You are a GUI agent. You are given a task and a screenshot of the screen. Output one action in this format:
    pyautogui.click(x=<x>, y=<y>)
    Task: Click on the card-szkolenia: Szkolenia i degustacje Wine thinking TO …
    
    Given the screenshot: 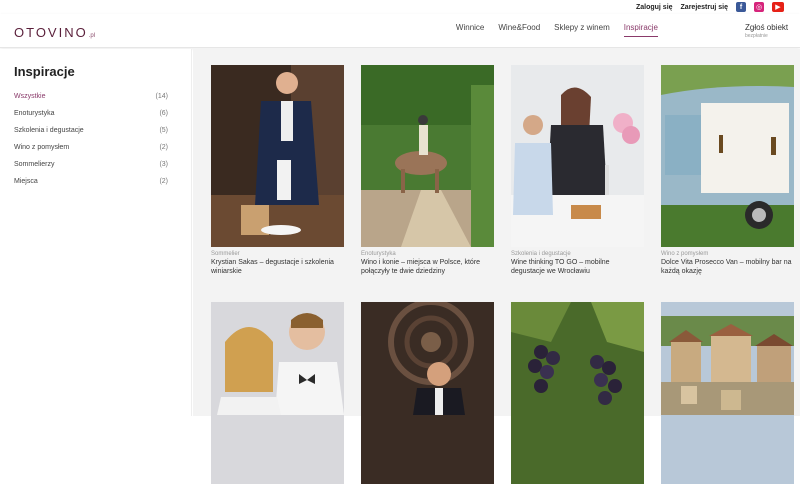 What is the action you would take?
    pyautogui.click(x=577, y=170)
    